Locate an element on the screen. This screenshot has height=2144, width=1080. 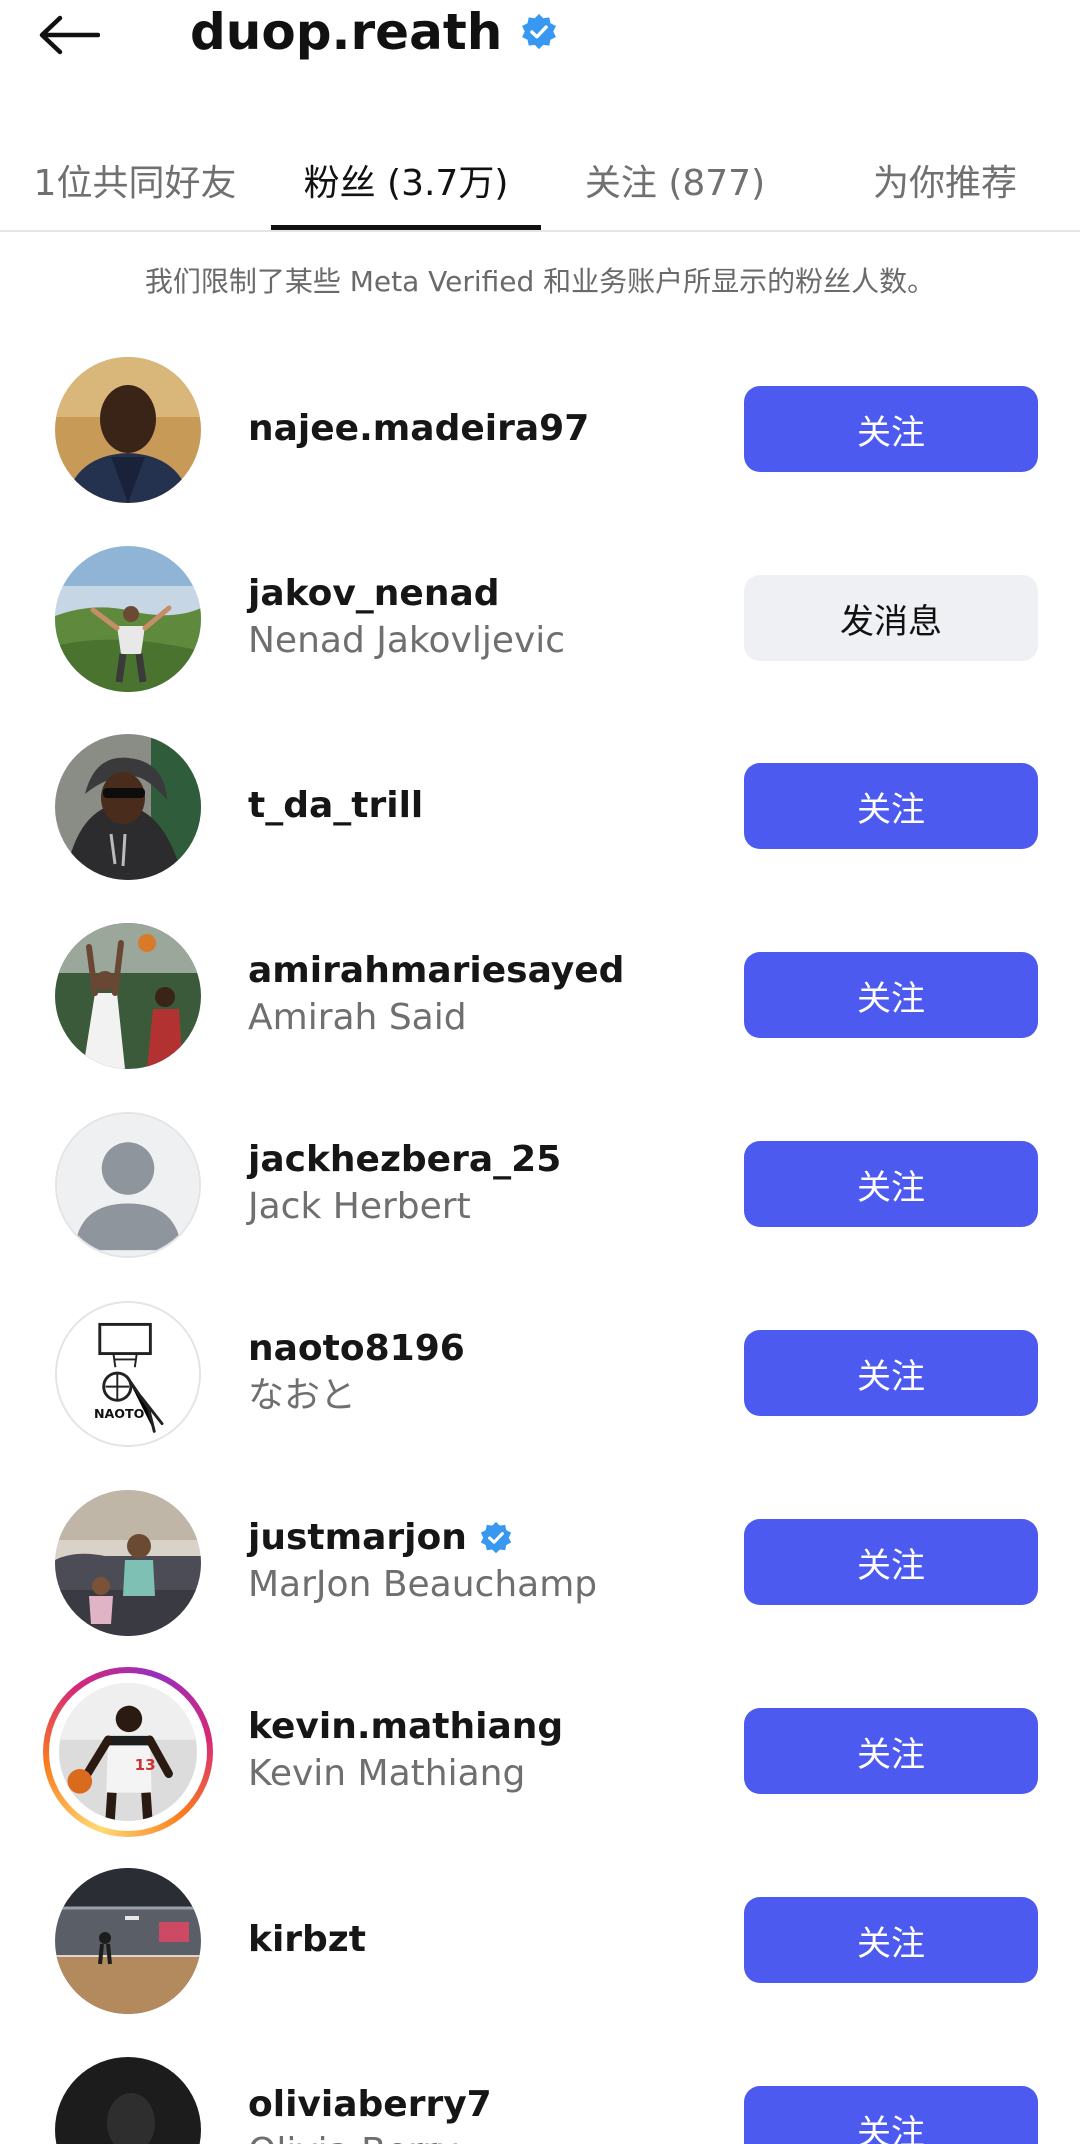
avatar: 13 is located at coordinates (128, 1752).